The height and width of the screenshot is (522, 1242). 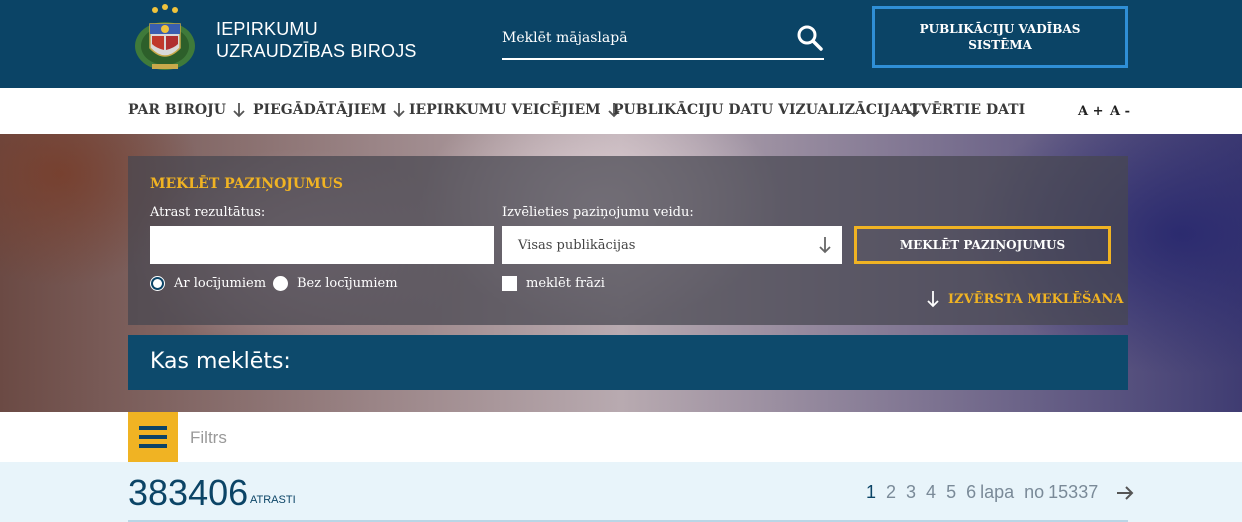 I want to click on notice-type-value: Visas publikācijas, so click(x=577, y=245).